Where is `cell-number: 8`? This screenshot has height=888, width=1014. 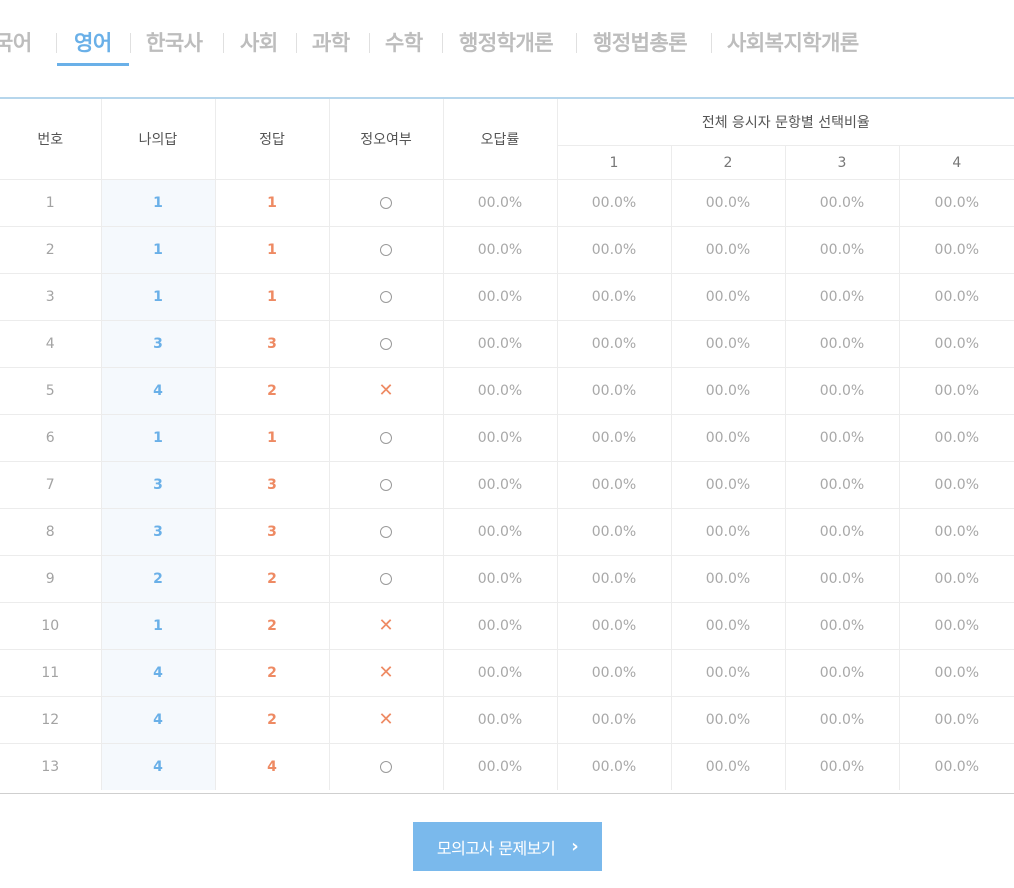
cell-number: 8 is located at coordinates (51, 532).